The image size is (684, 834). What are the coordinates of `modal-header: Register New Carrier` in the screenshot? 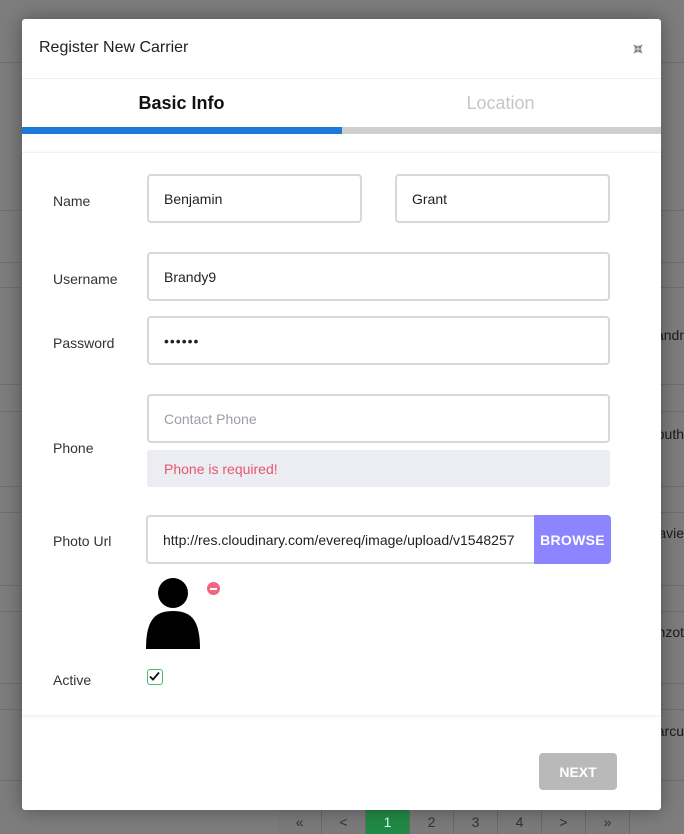 It's located at (341, 49).